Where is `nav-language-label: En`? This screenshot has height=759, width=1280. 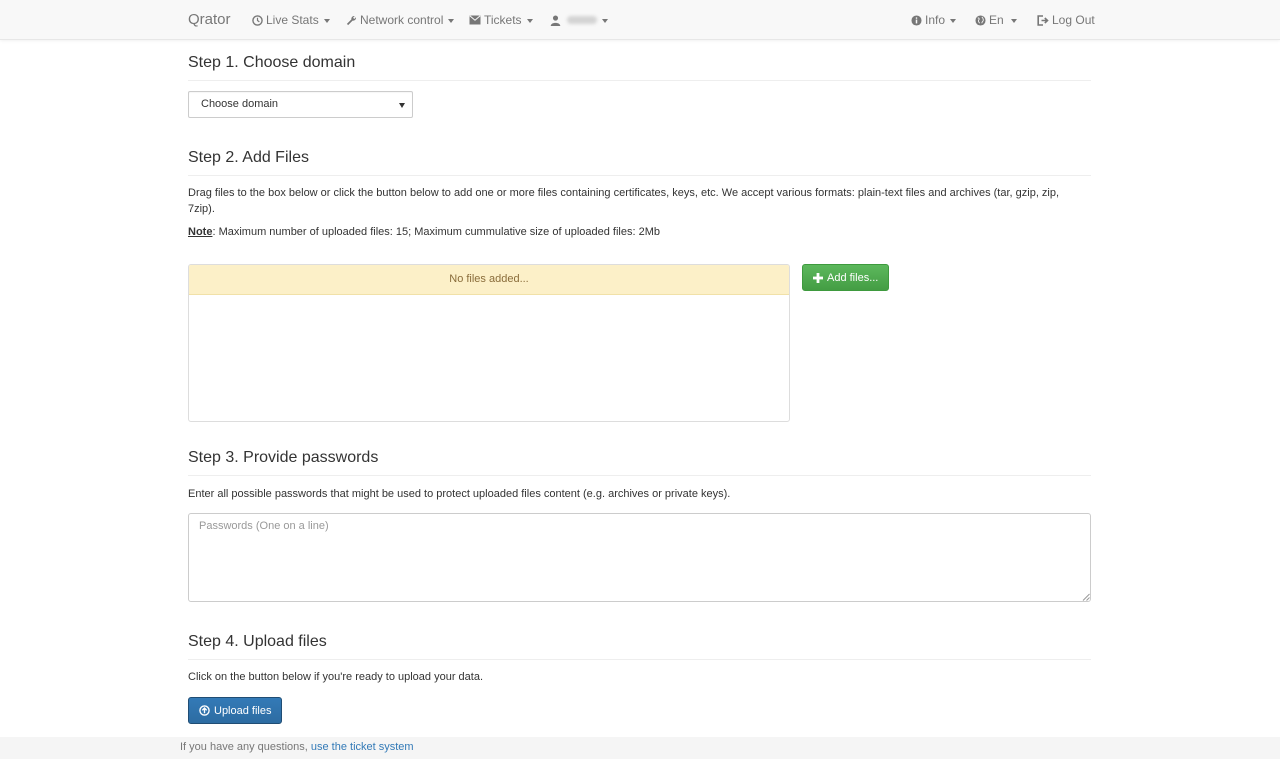
nav-language-label: En is located at coordinates (996, 20).